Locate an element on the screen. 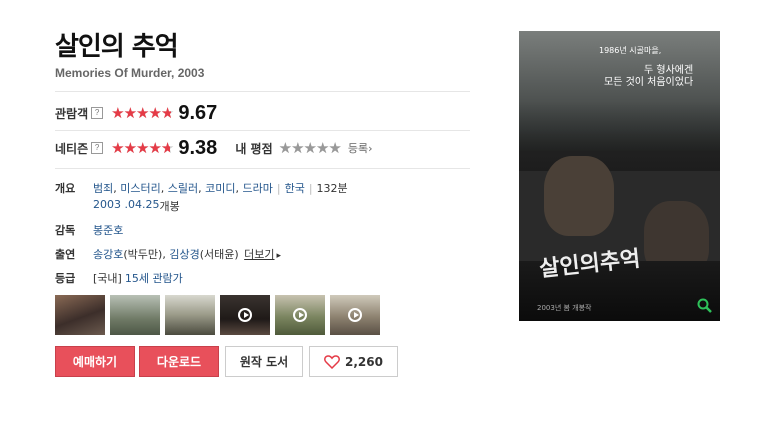 The width and height of the screenshot is (775, 425). movie-subtitle: Memories Of Murder, 2003 is located at coordinates (130, 73).